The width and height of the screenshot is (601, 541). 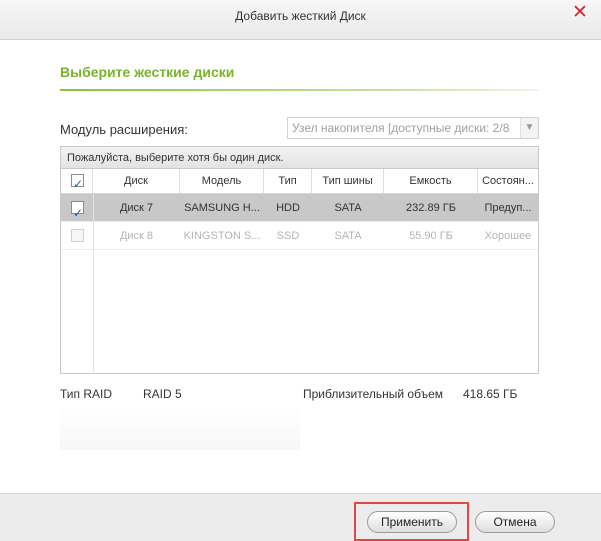 I want to click on raid-type-label: Тип RAID, so click(x=86, y=394).